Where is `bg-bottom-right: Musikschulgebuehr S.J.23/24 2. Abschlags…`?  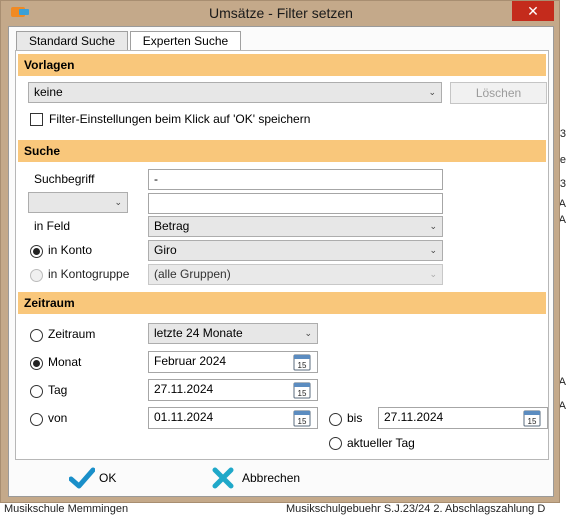 bg-bottom-right: Musikschulgebuehr S.J.23/24 2. Abschlags… is located at coordinates (416, 509).